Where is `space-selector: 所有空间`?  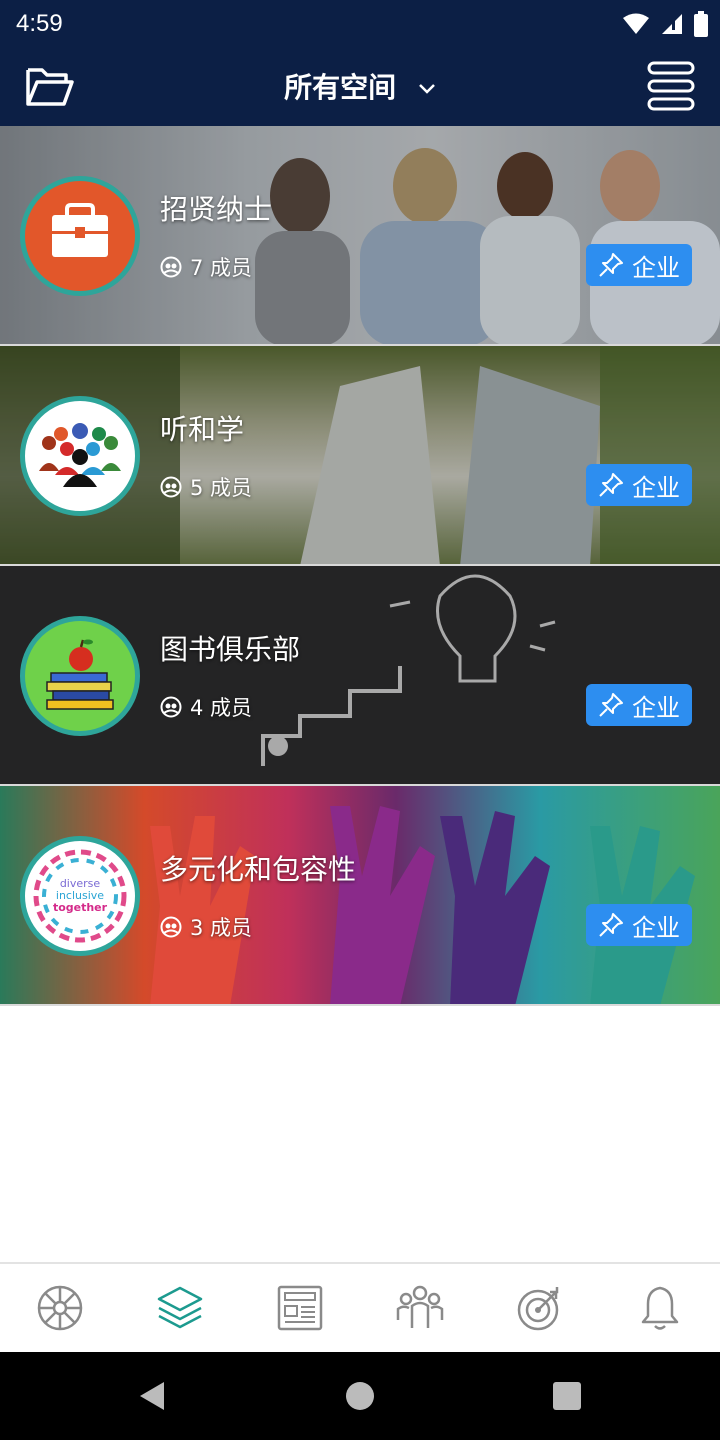
space-selector: 所有空间 is located at coordinates (360, 86).